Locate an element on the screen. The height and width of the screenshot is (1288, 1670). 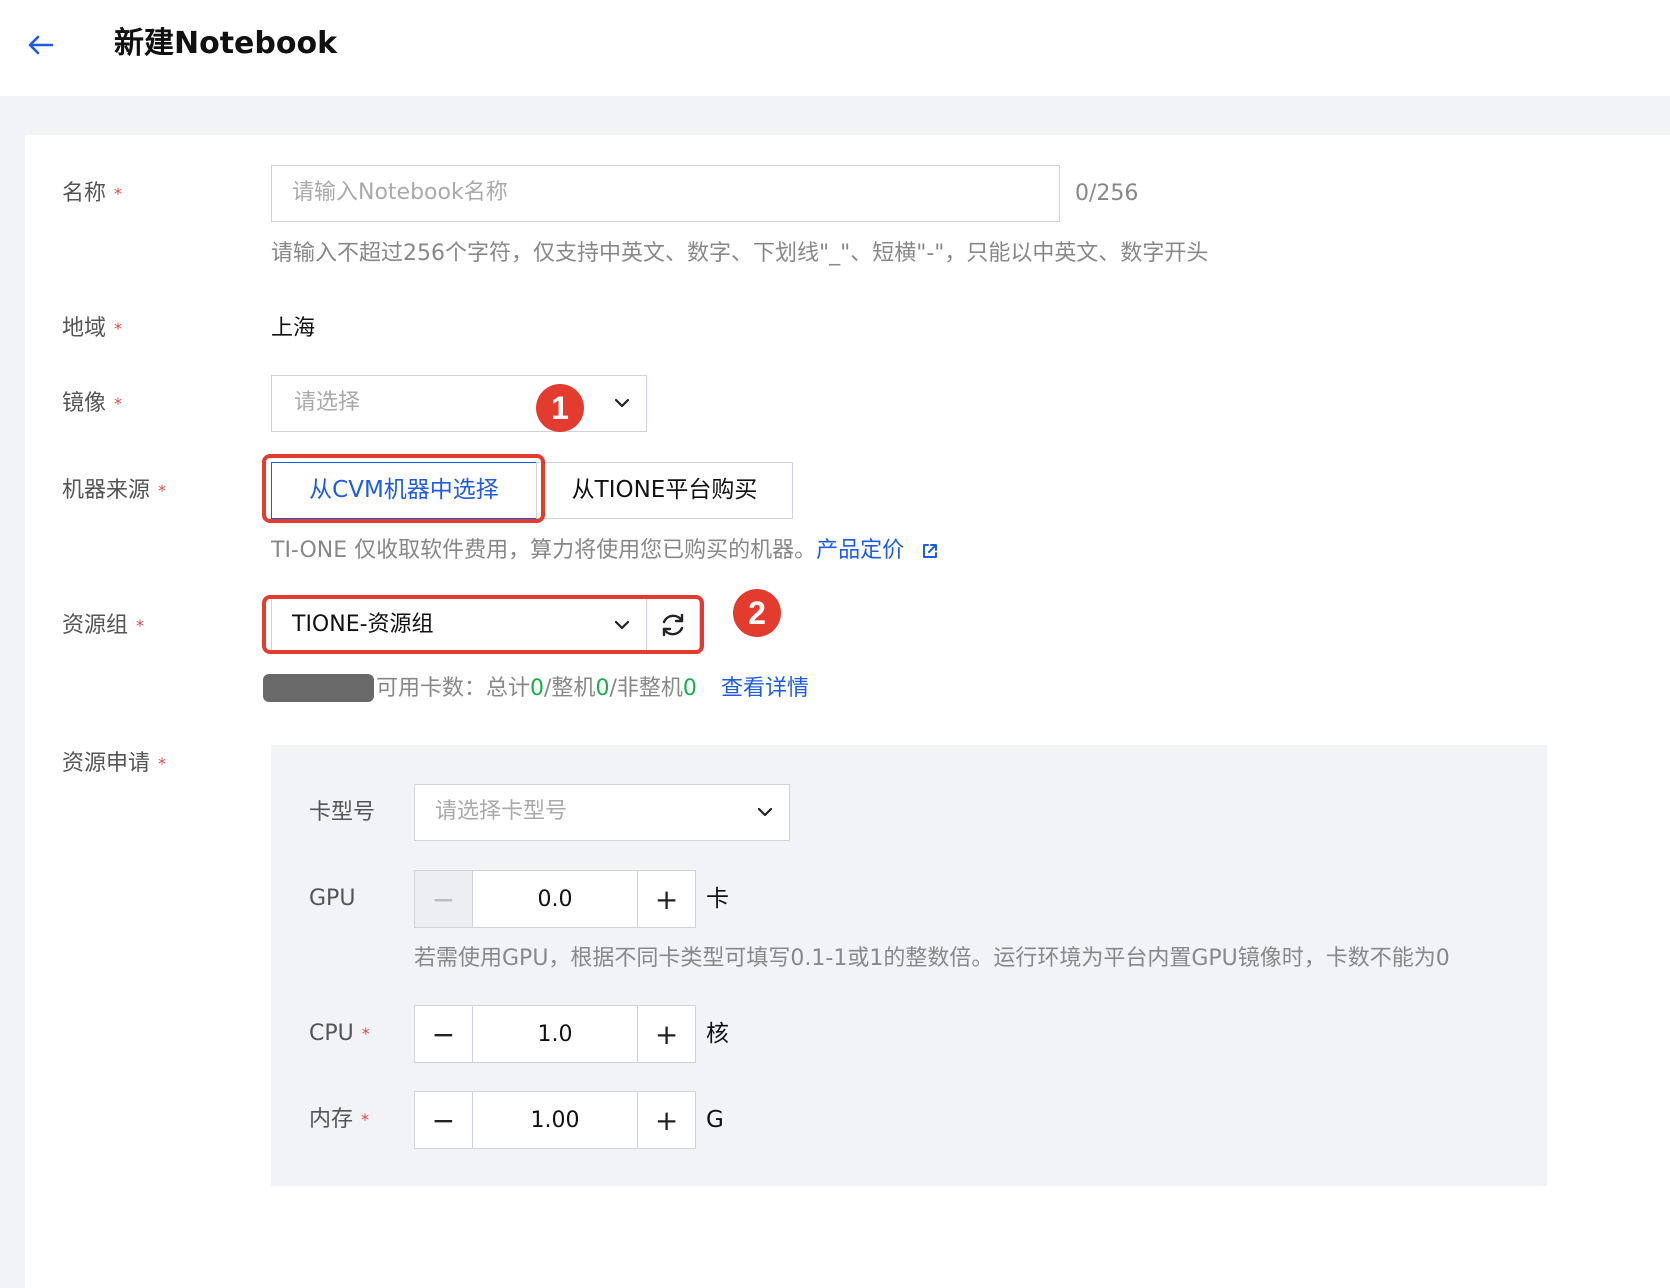
page-title: 新建Notebook is located at coordinates (226, 43).